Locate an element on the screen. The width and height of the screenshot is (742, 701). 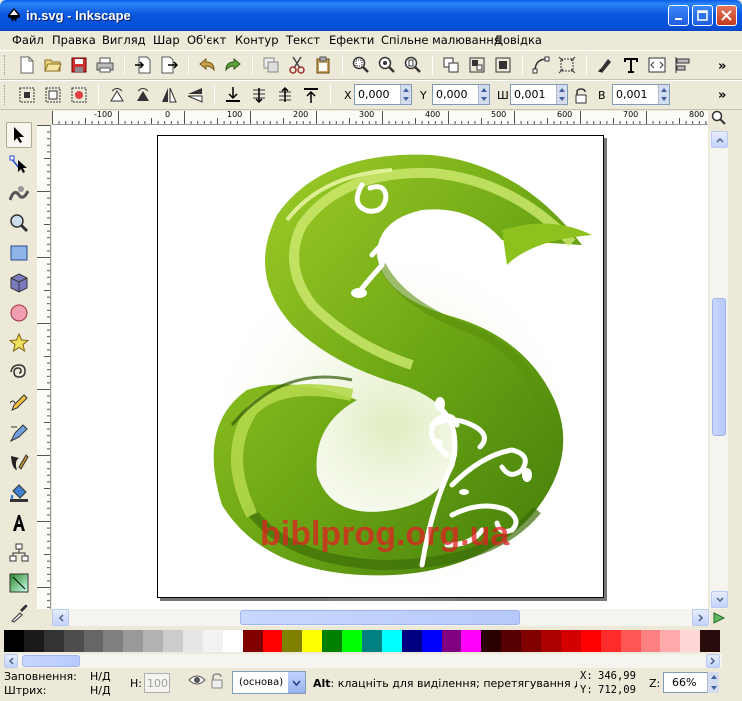
vertical-scroll-thumb is located at coordinates (719, 367).